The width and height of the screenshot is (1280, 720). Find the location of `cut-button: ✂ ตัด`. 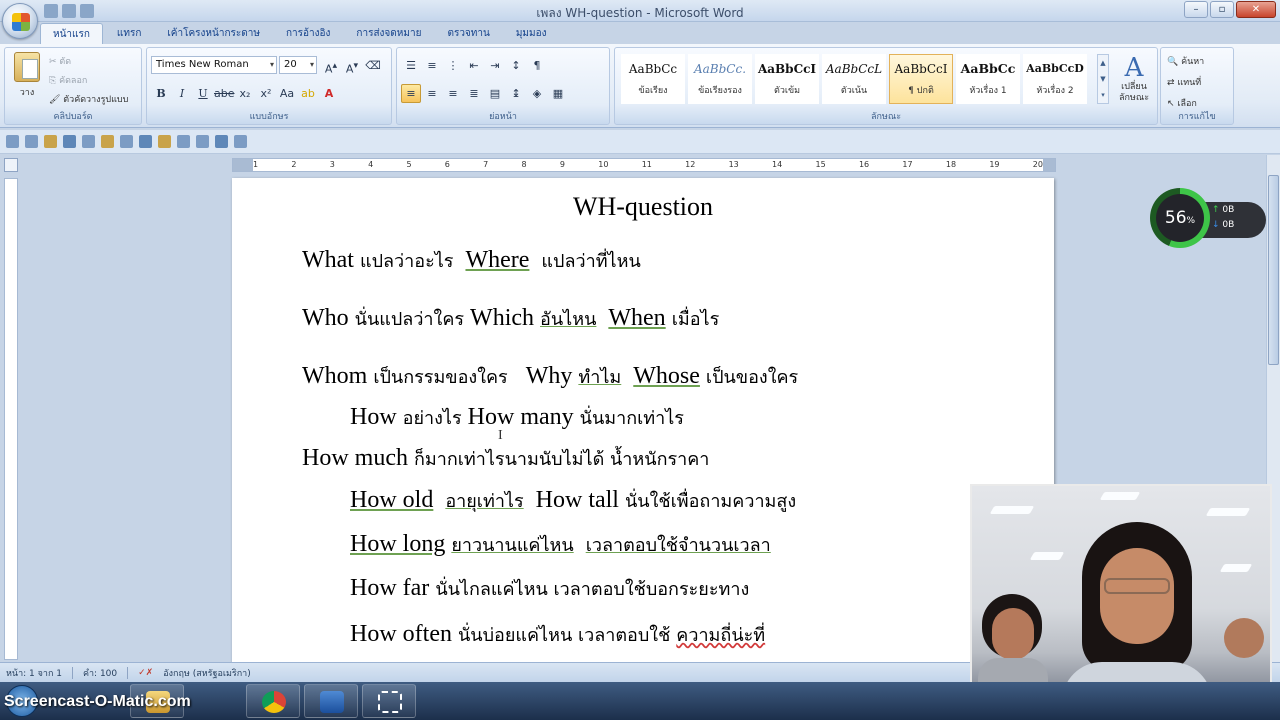

cut-button: ✂ ตัด is located at coordinates (88, 61).